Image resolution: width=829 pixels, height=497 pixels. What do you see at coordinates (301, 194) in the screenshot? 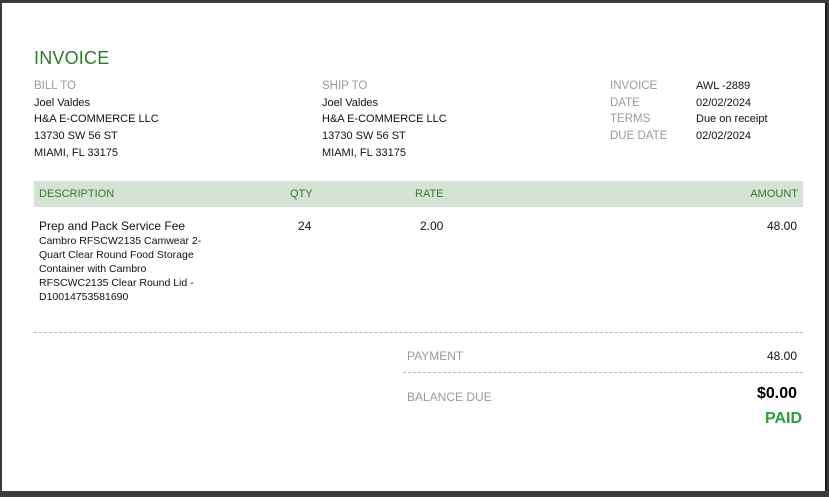
I see `header-qty: QTY` at bounding box center [301, 194].